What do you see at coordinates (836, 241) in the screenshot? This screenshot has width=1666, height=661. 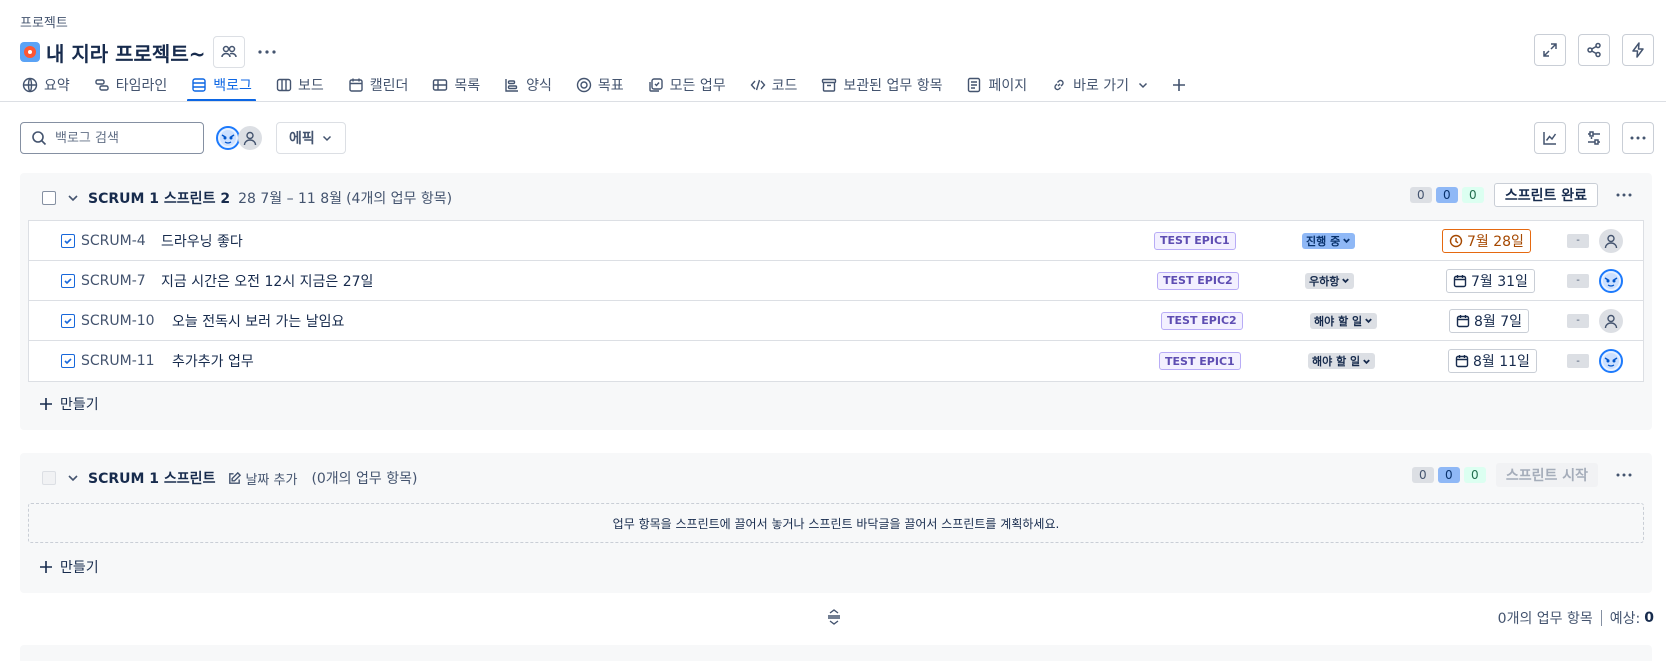 I see `issue-row: SCRUM-4 드라우닝 좋다 TEST EPIC1 진행 중 7월 28일 -` at bounding box center [836, 241].